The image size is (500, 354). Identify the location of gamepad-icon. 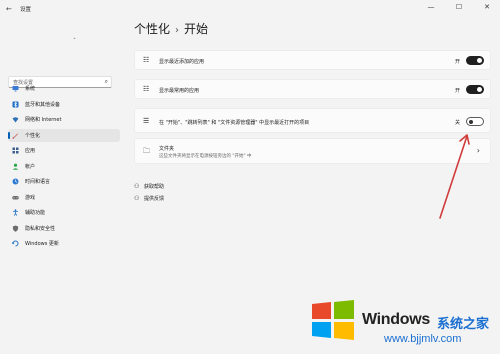
(15, 197).